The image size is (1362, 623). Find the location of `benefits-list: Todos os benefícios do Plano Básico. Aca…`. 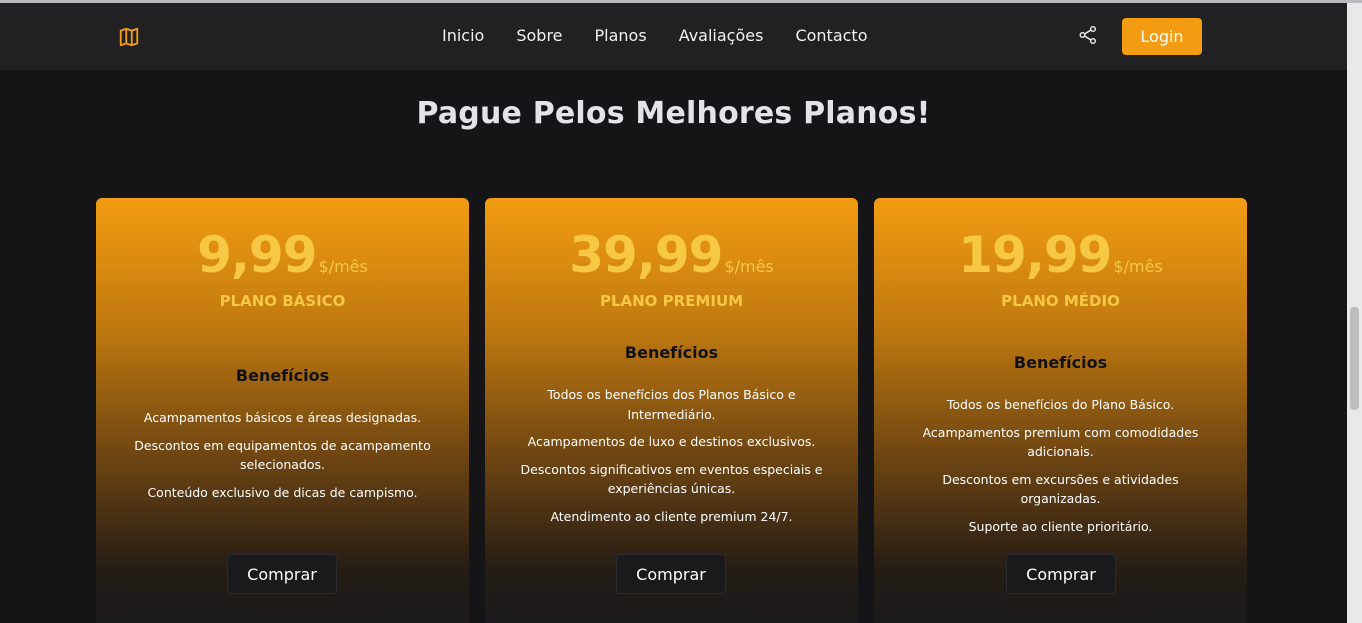

benefits-list: Todos os benefícios do Plano Básico. Aca… is located at coordinates (1060, 469).